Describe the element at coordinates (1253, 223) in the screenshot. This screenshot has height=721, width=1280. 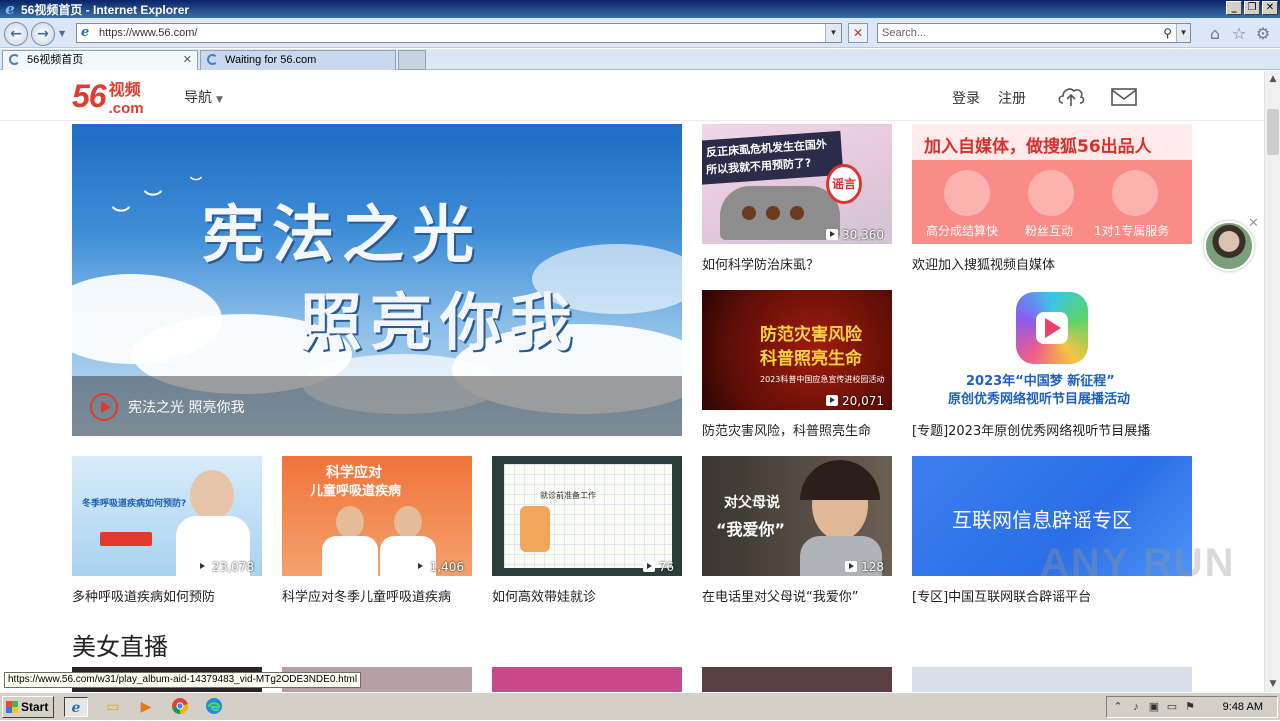
I see `floating-close-icon: ✕` at that location.